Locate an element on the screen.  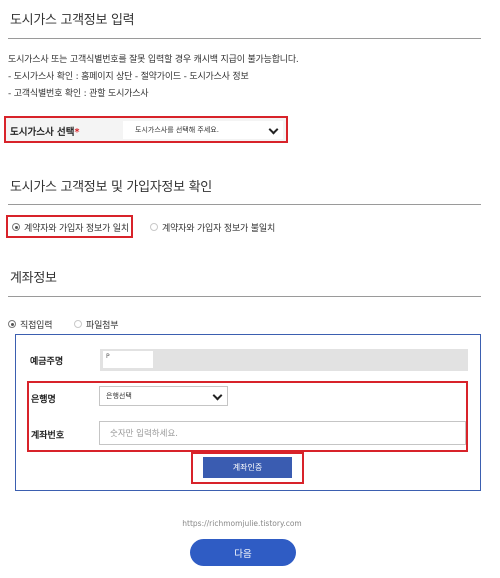
radio-direct-input is located at coordinates (12, 324).